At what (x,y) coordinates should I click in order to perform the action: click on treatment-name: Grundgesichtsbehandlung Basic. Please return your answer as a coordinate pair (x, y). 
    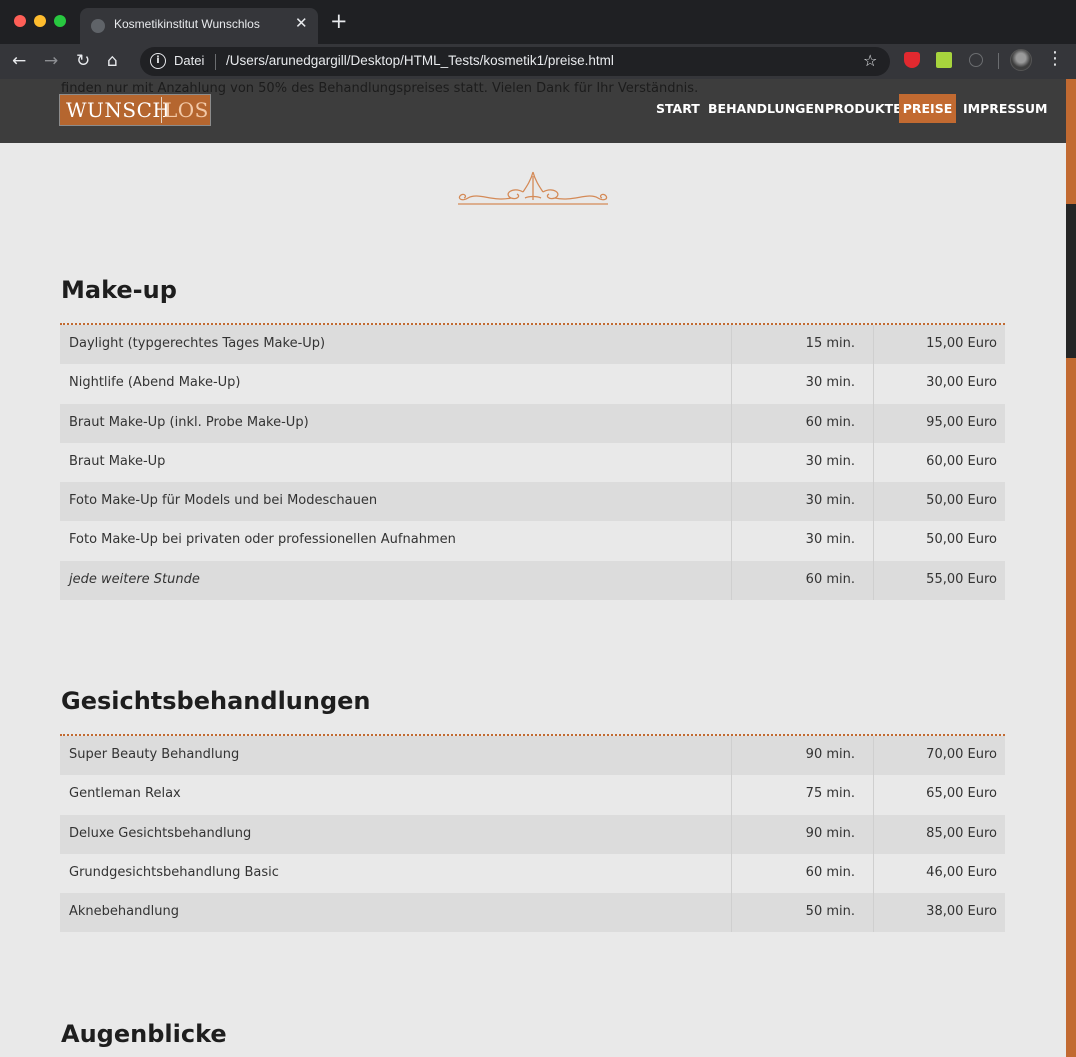
    Looking at the image, I should click on (174, 872).